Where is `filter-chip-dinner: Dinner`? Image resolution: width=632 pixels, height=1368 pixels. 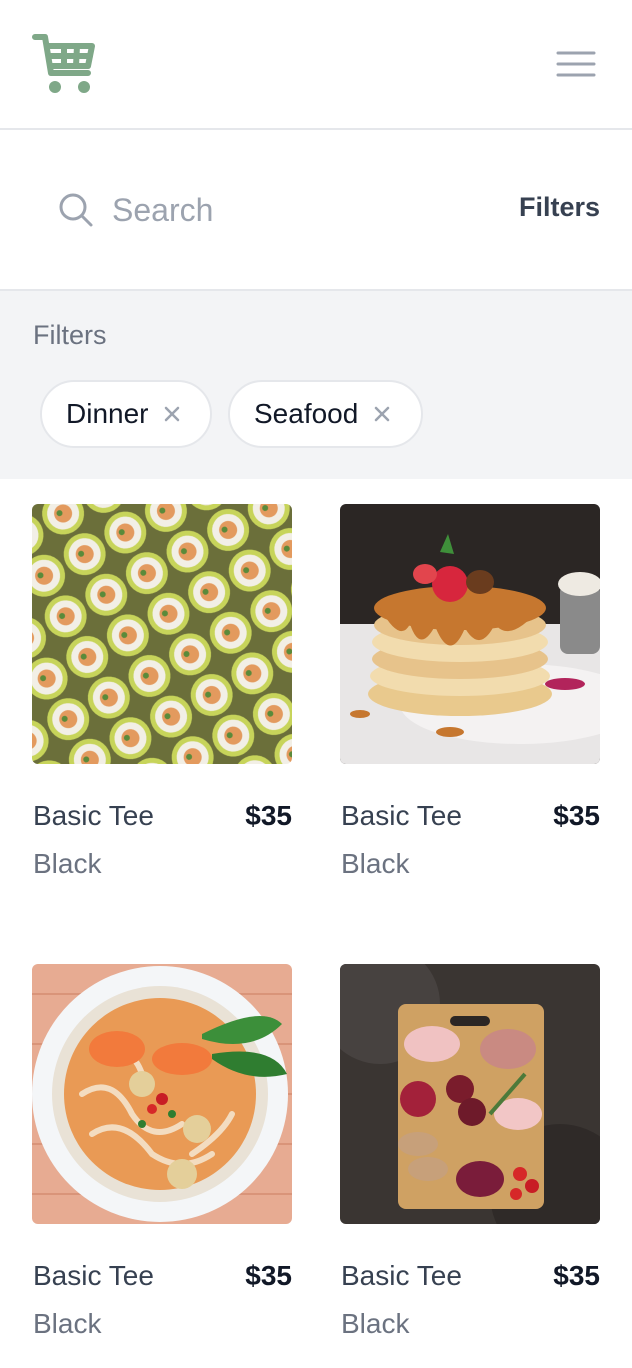 filter-chip-dinner: Dinner is located at coordinates (126, 414).